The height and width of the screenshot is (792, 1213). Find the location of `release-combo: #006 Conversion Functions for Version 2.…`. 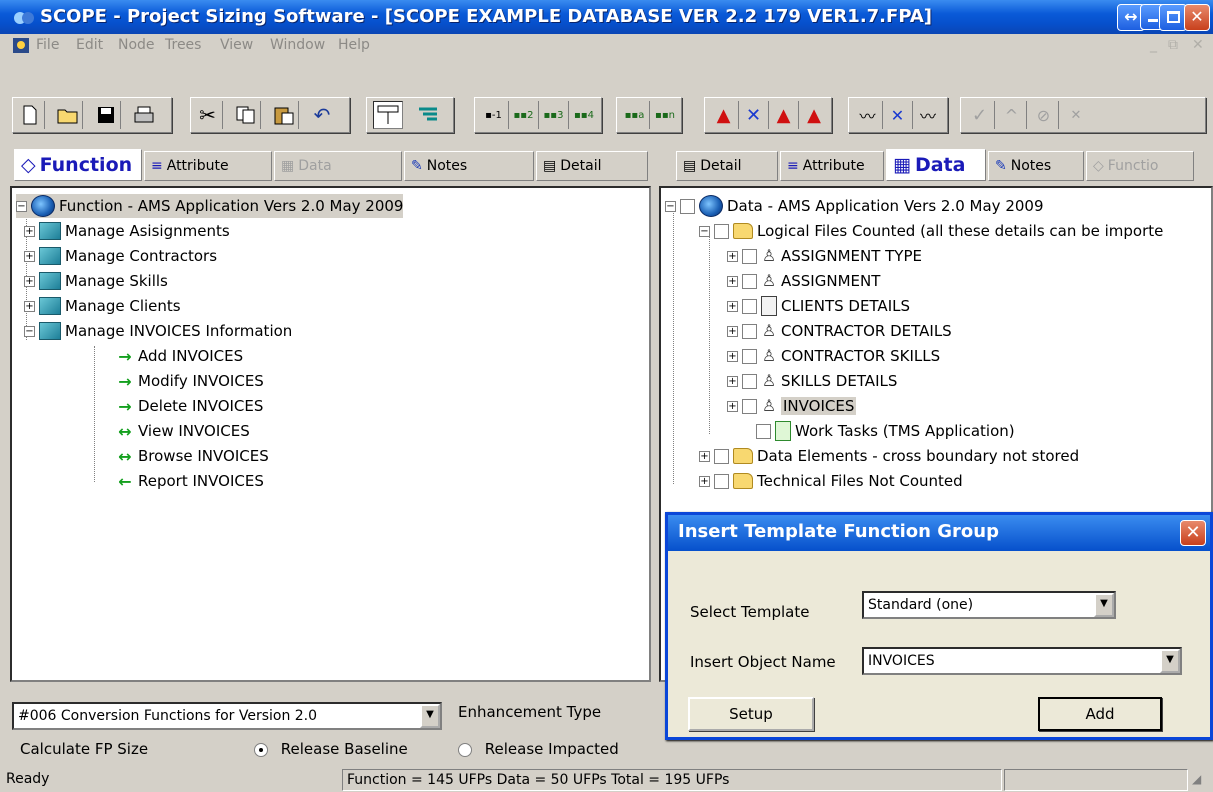

release-combo: #006 Conversion Functions for Version 2.… is located at coordinates (227, 716).